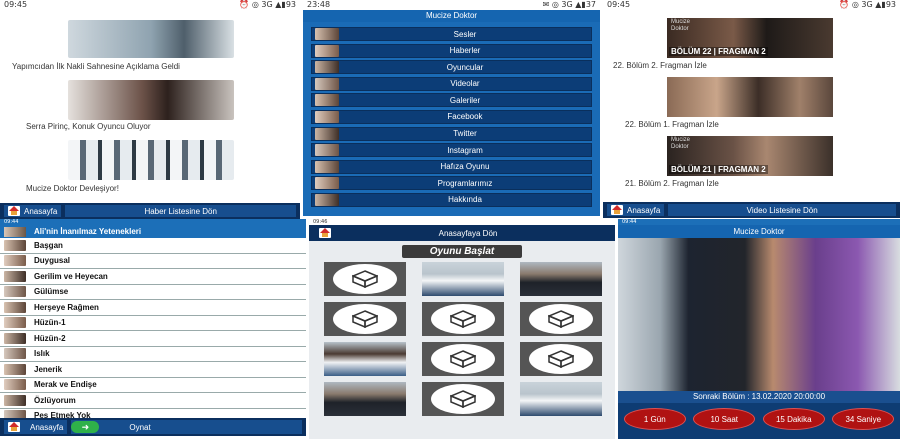  Describe the element at coordinates (153, 323) in the screenshot. I see `sound-item: Hüzün-1` at that location.